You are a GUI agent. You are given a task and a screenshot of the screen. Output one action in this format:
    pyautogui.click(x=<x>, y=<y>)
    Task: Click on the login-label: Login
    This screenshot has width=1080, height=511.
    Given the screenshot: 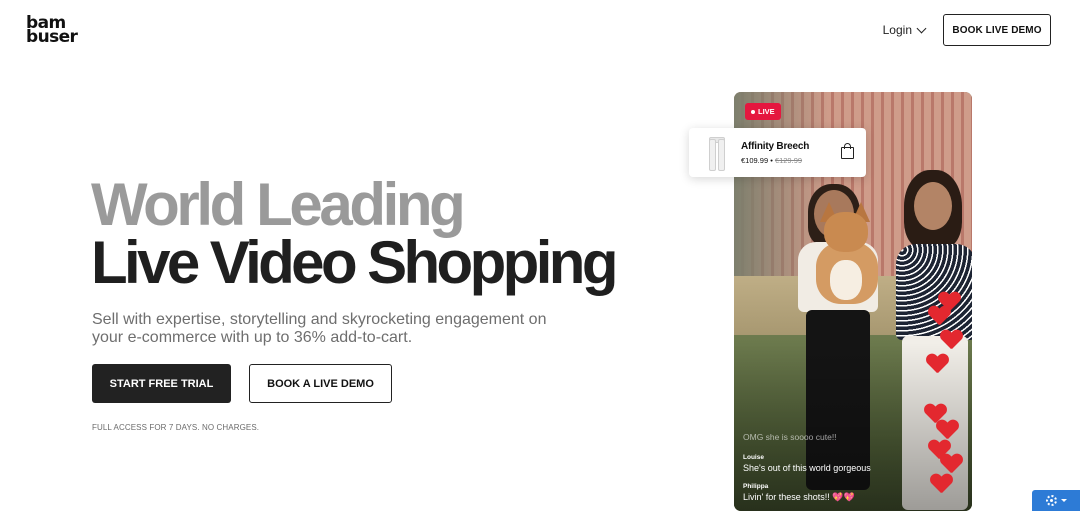 What is the action you would take?
    pyautogui.click(x=897, y=30)
    